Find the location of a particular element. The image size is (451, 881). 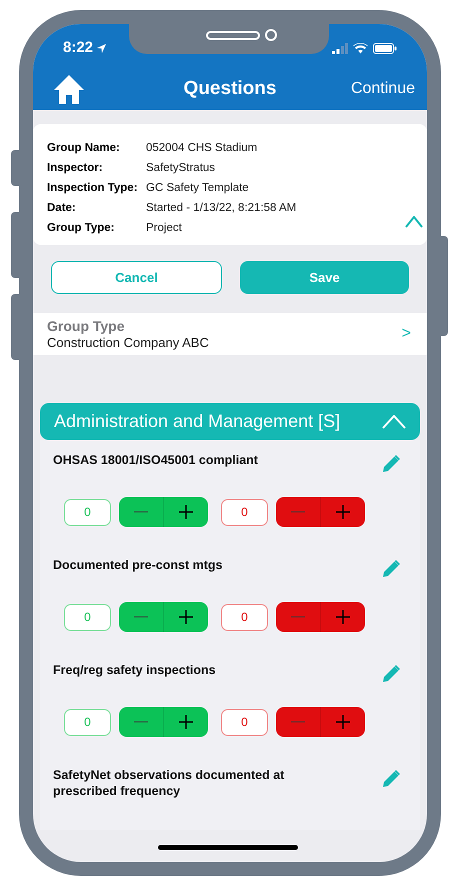

question-text: Documented pre-const mtgs is located at coordinates (138, 565).